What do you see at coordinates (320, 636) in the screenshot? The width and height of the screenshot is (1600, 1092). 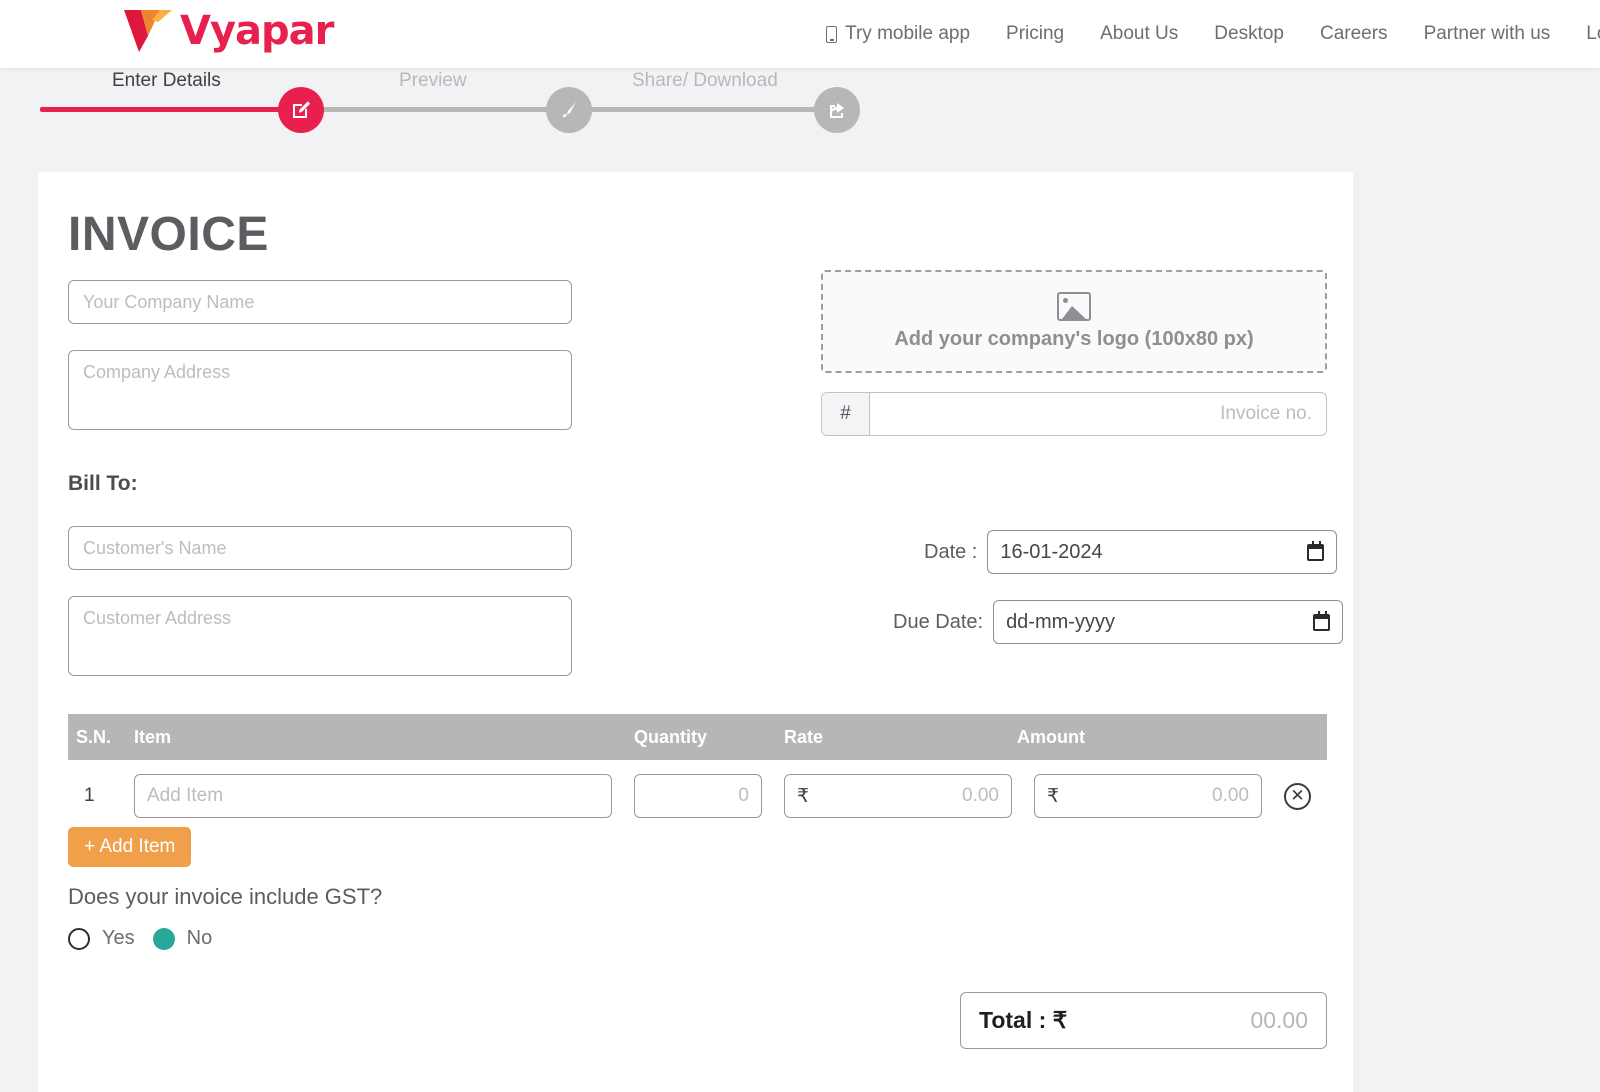 I see `customer-address-input` at bounding box center [320, 636].